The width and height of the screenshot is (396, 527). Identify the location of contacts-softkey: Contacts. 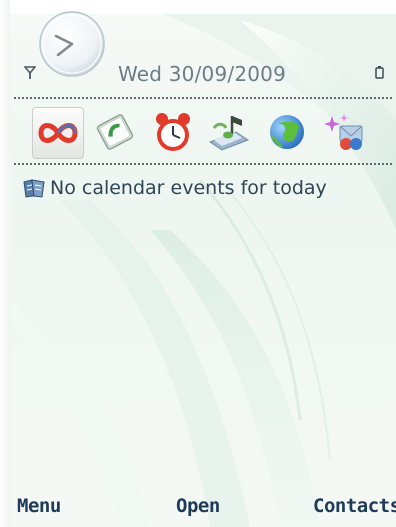
(354, 506).